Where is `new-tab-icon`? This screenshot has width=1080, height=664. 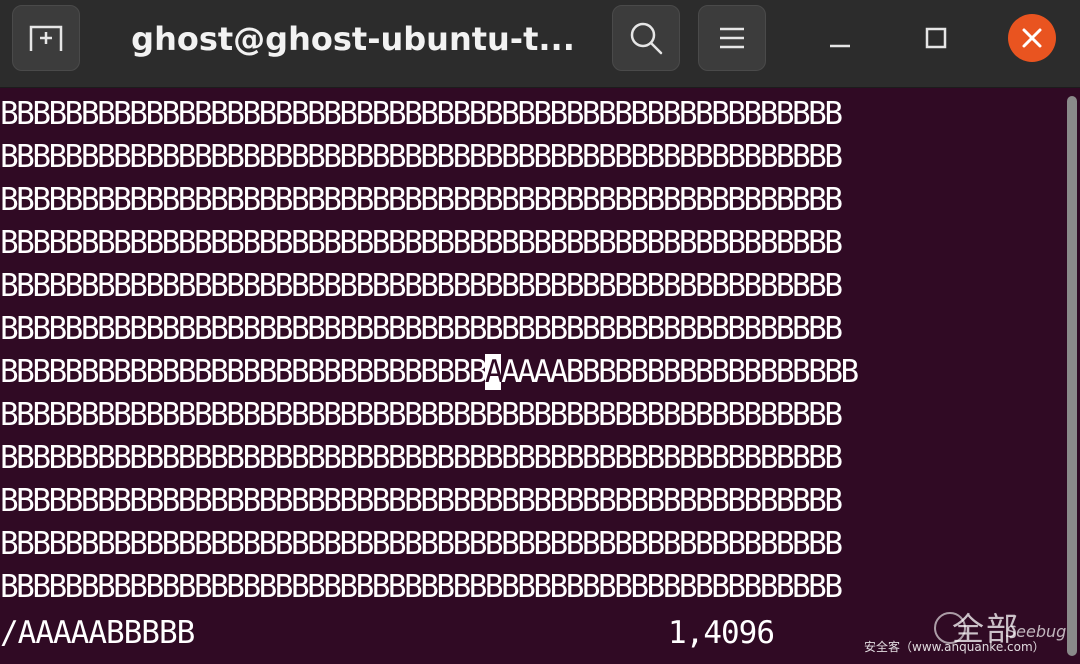
new-tab-icon is located at coordinates (46, 38).